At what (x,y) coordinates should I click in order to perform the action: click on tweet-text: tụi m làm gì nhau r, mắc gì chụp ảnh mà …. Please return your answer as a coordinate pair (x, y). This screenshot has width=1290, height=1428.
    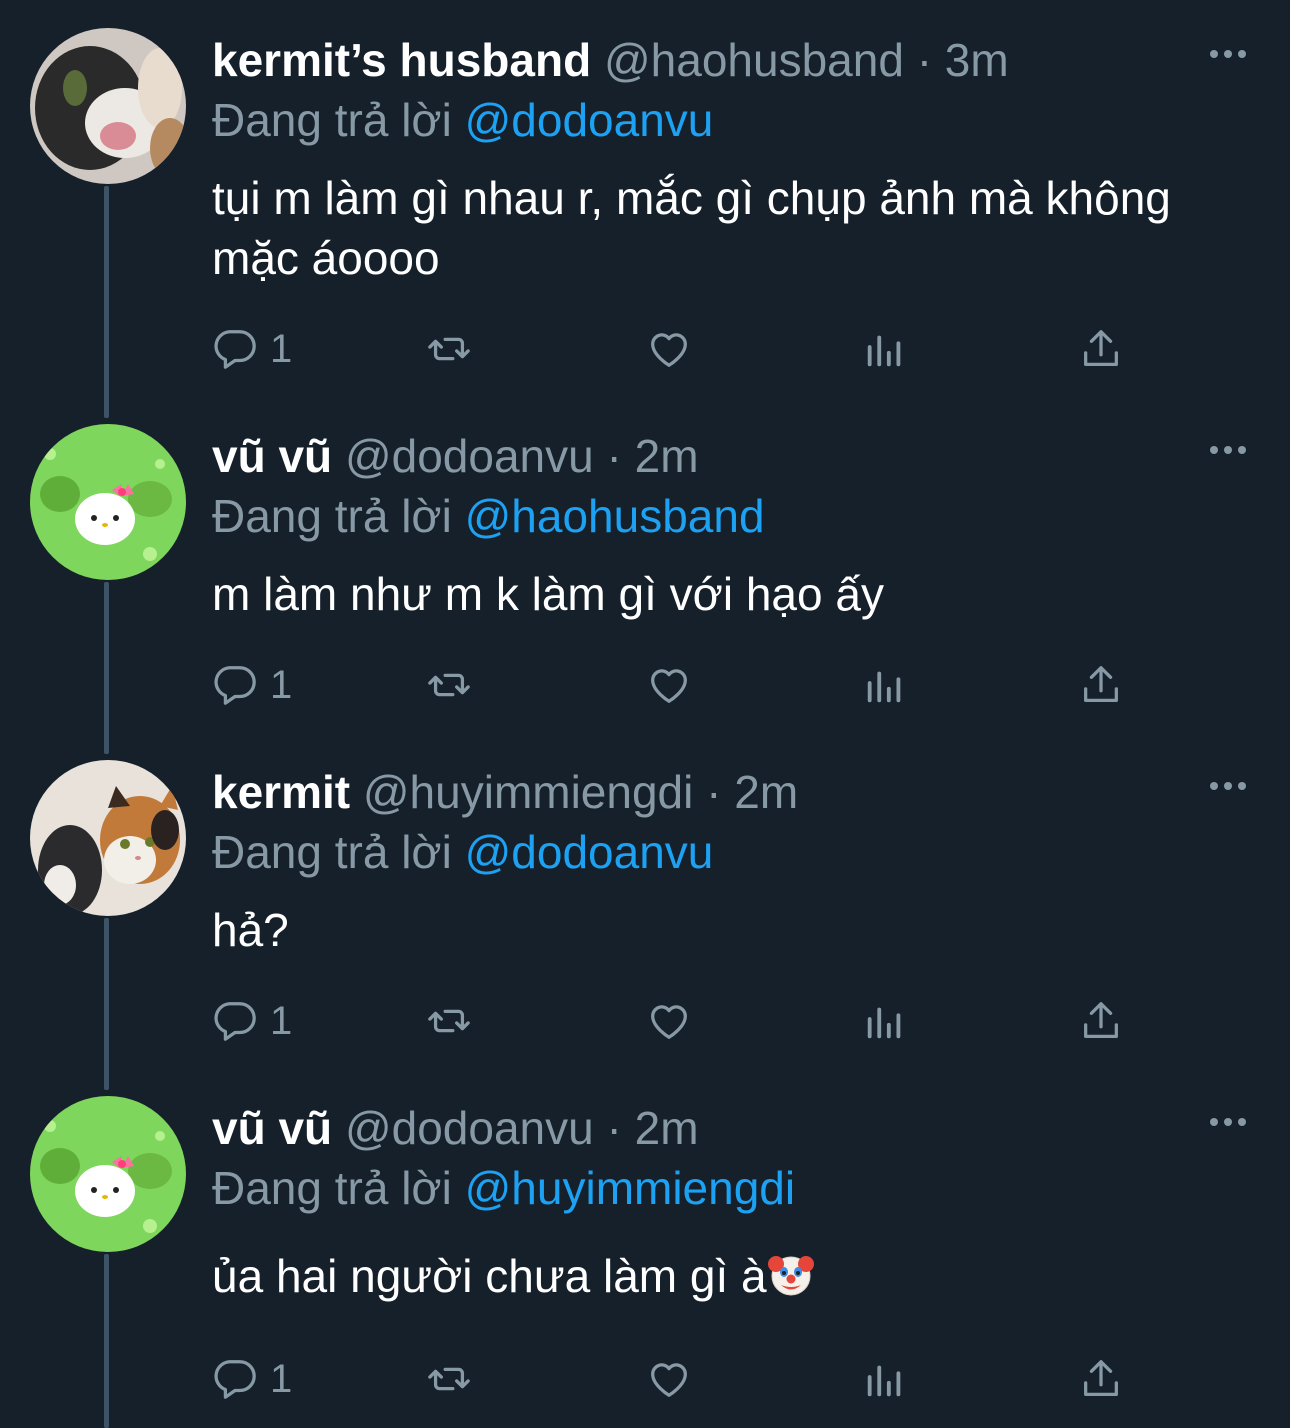
    Looking at the image, I should click on (691, 228).